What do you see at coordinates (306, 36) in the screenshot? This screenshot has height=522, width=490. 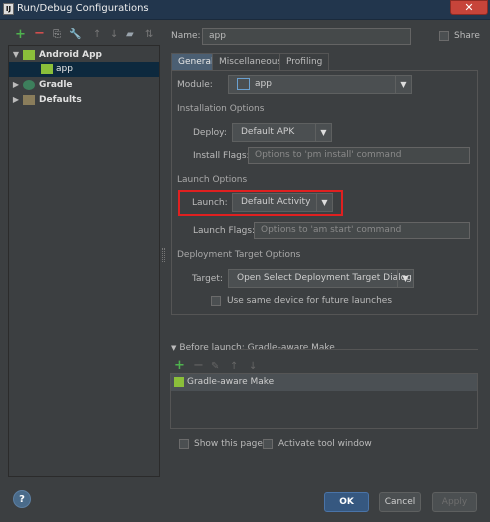 I see `name-input: app` at bounding box center [306, 36].